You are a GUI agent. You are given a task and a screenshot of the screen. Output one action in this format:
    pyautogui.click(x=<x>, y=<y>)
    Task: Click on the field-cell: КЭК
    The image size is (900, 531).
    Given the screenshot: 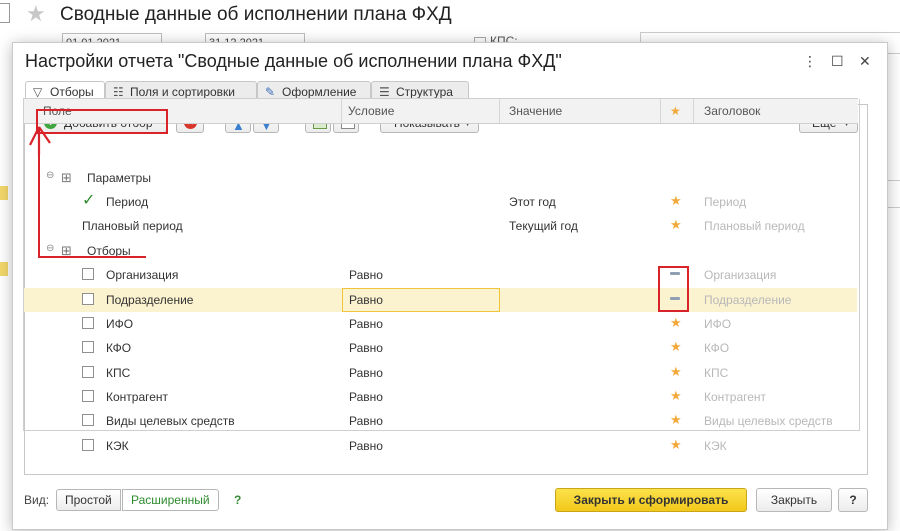 What is the action you would take?
    pyautogui.click(x=117, y=446)
    